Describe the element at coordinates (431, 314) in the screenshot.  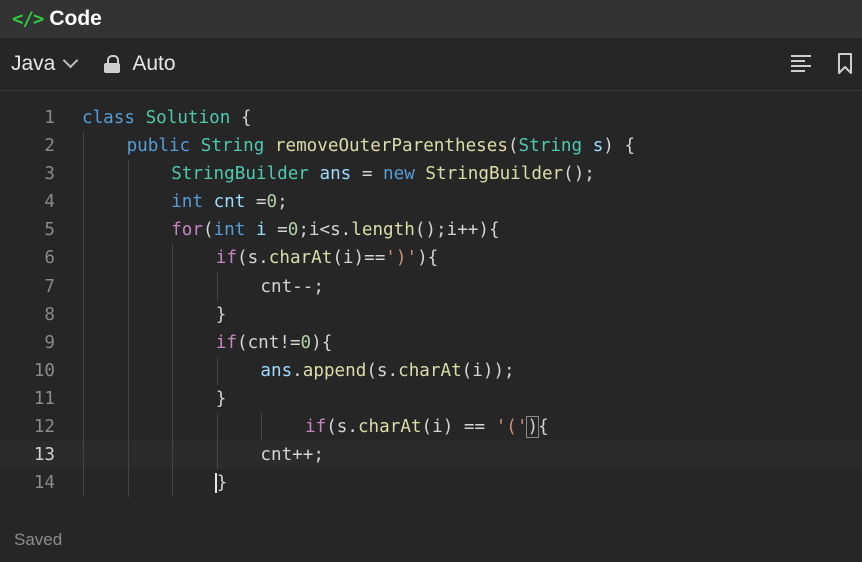
I see `code-line: 8}` at that location.